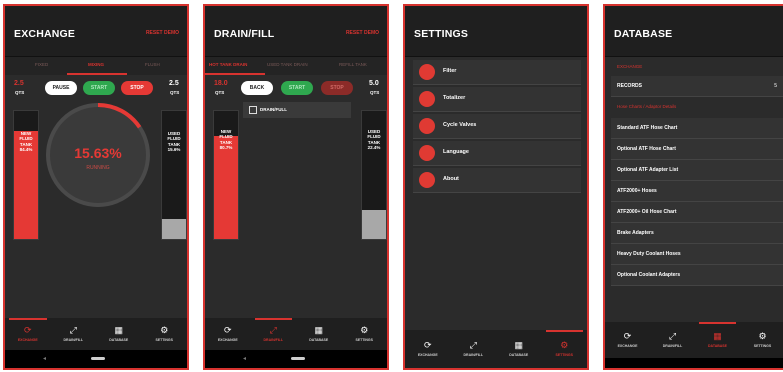  What do you see at coordinates (427, 72) in the screenshot?
I see `filter-icon` at bounding box center [427, 72].